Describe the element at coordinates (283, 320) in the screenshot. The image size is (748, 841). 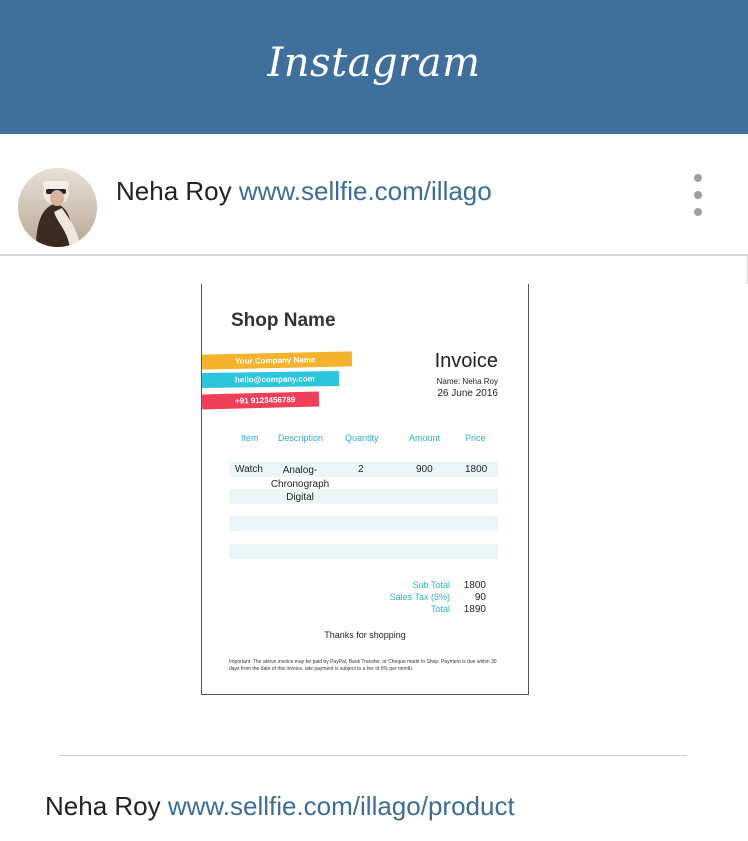
I see `shop-name: Shop Name` at that location.